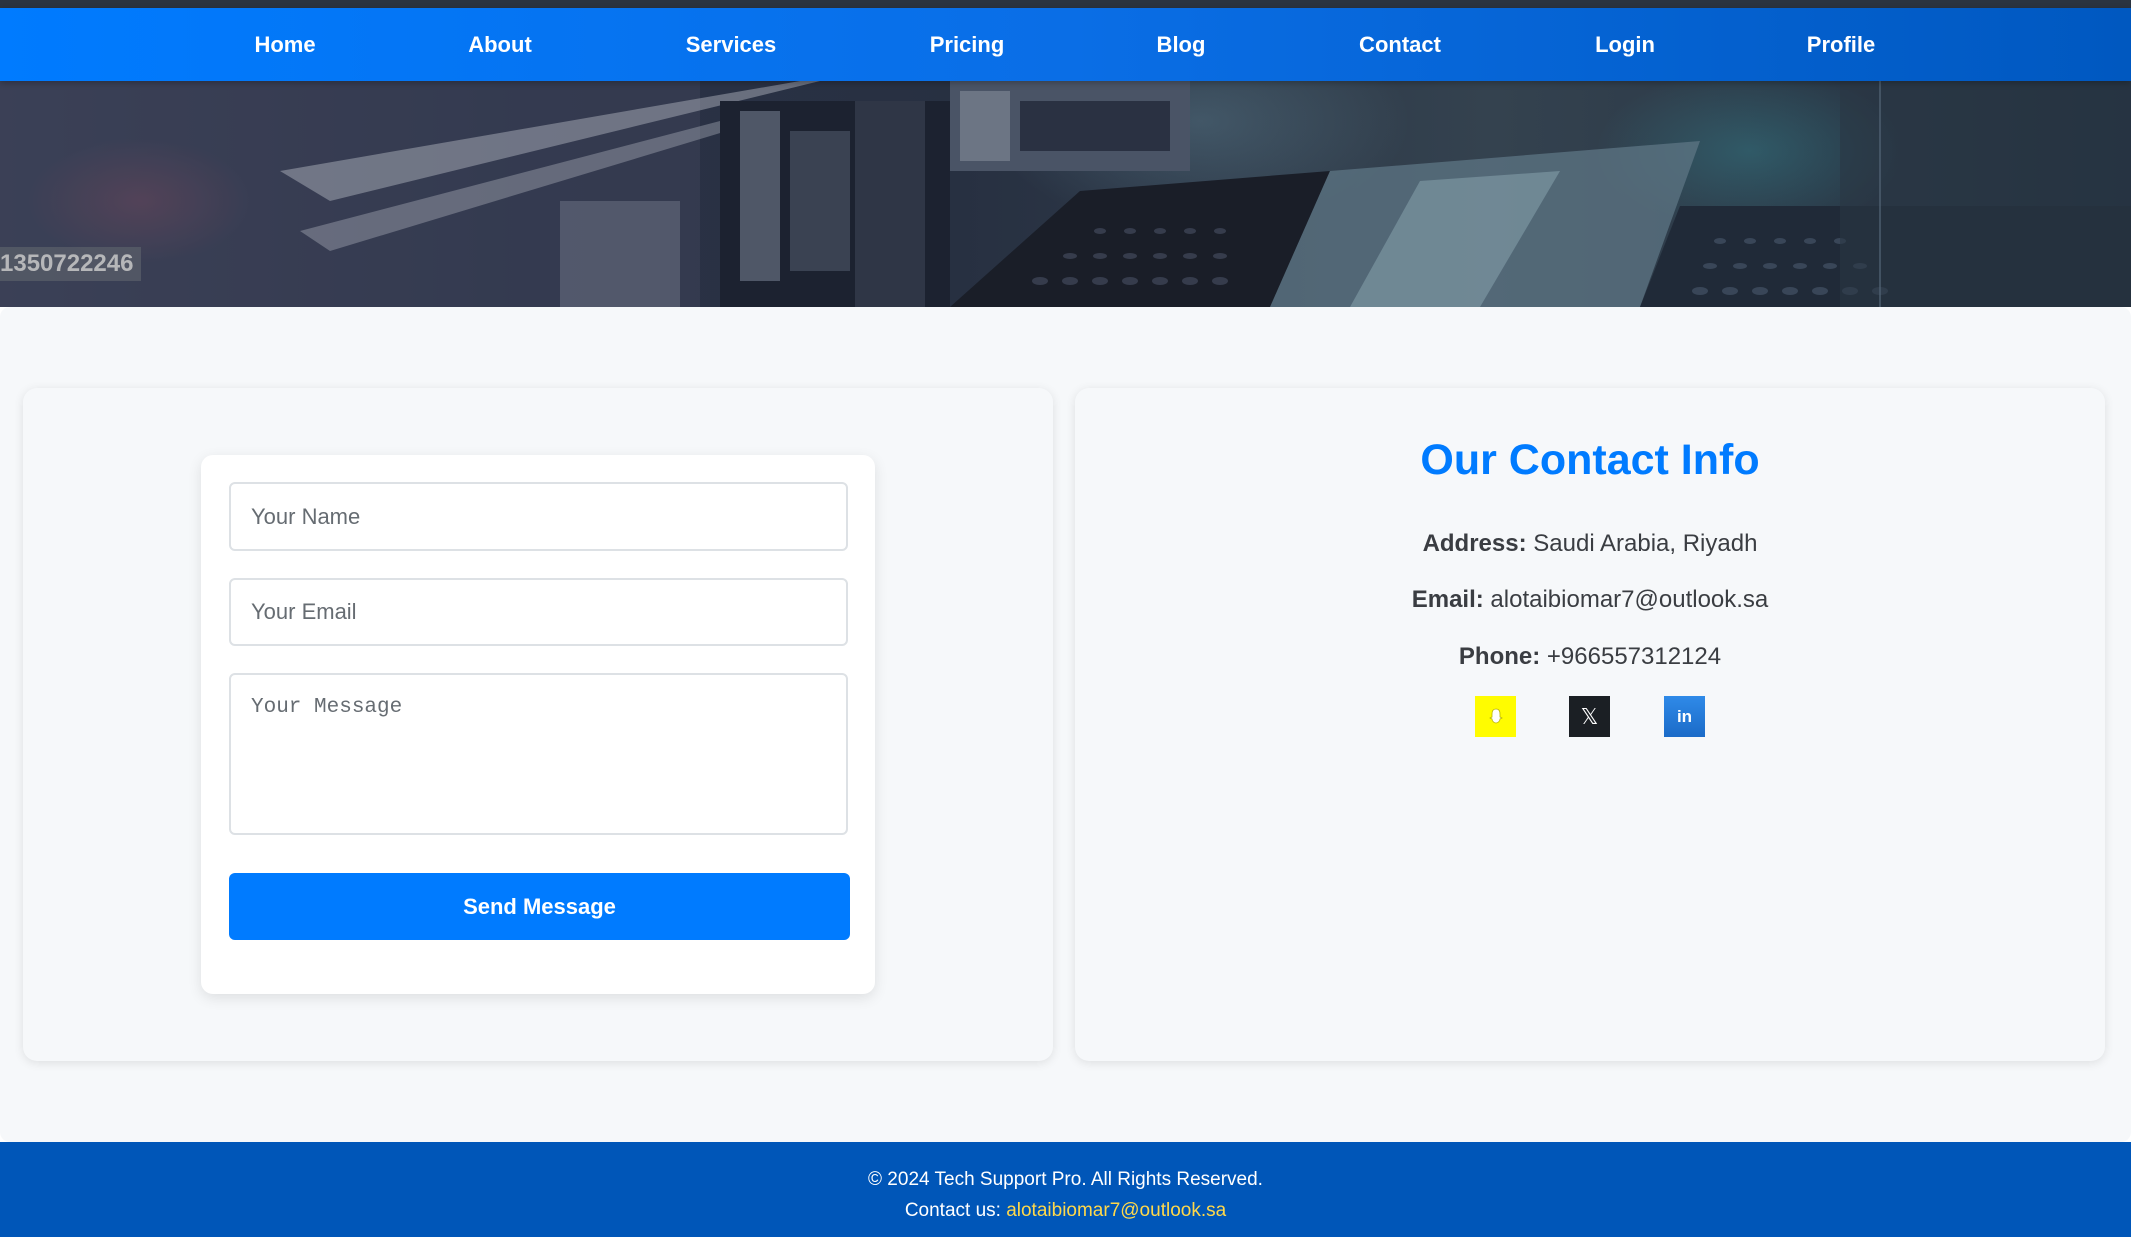 This screenshot has height=1237, width=2131. Describe the element at coordinates (1499, 656) in the screenshot. I see `phone-label: Phone:` at that location.